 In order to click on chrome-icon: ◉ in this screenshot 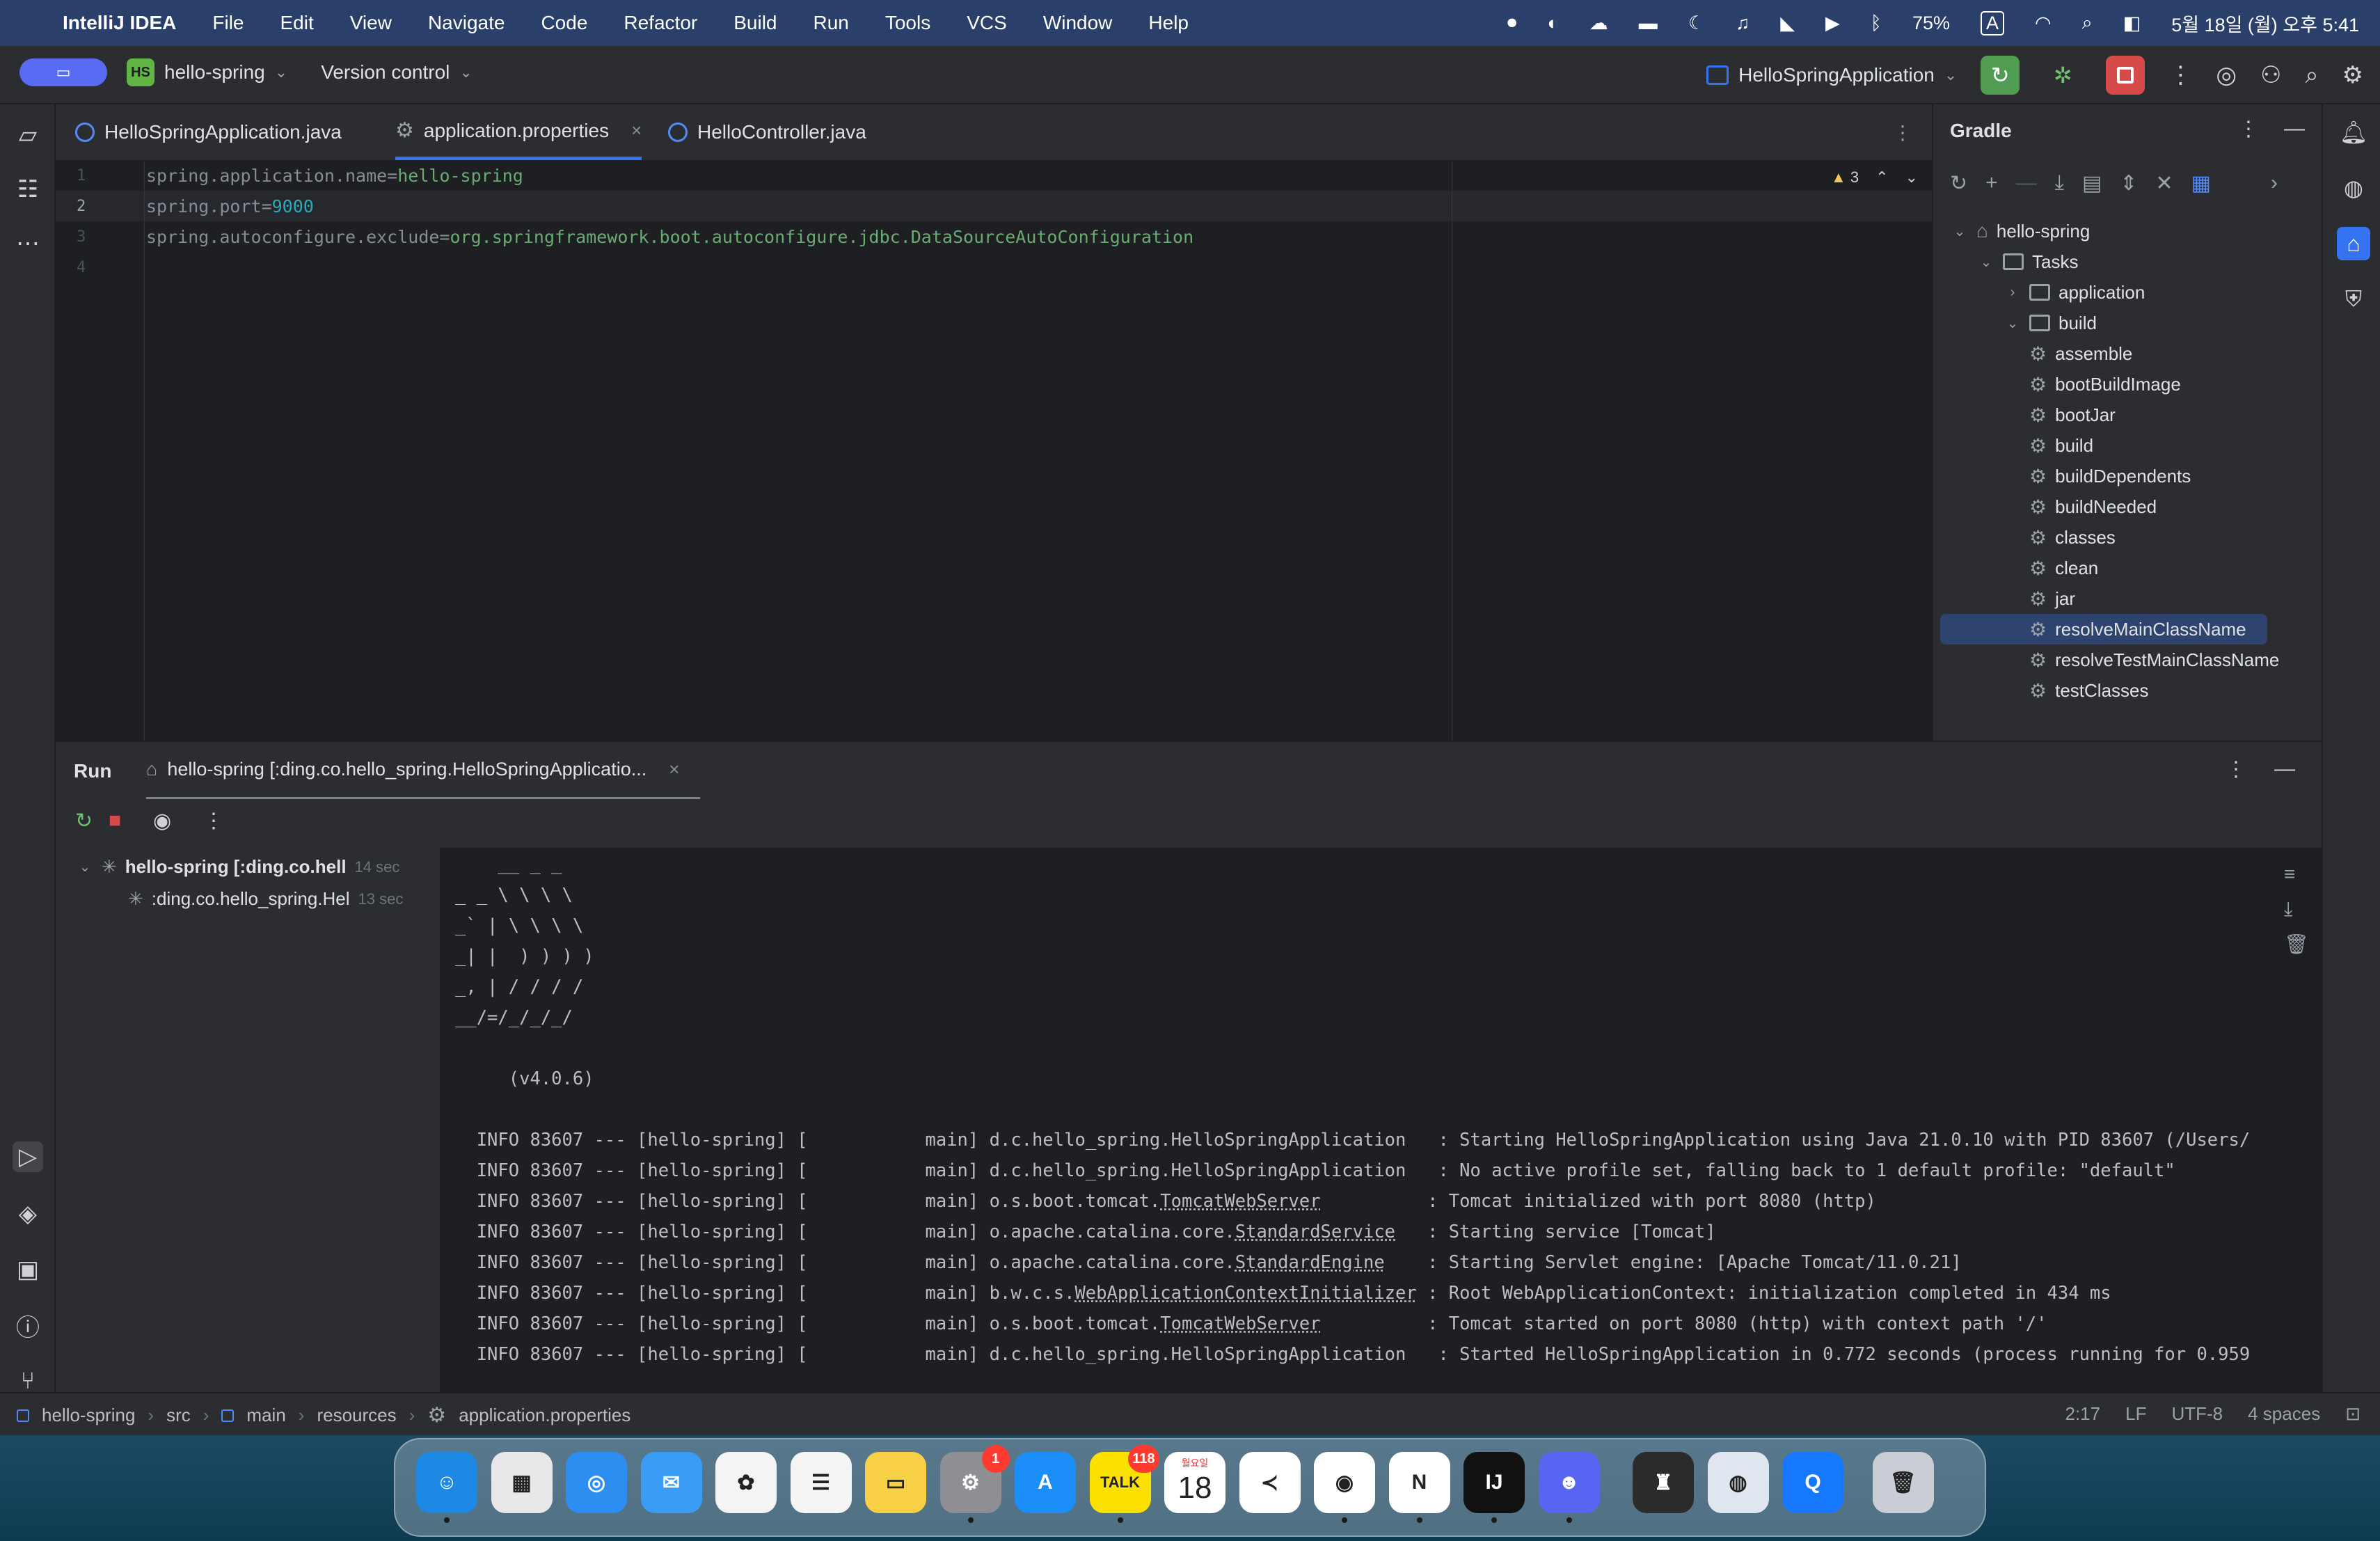, I will do `click(1344, 1482)`.